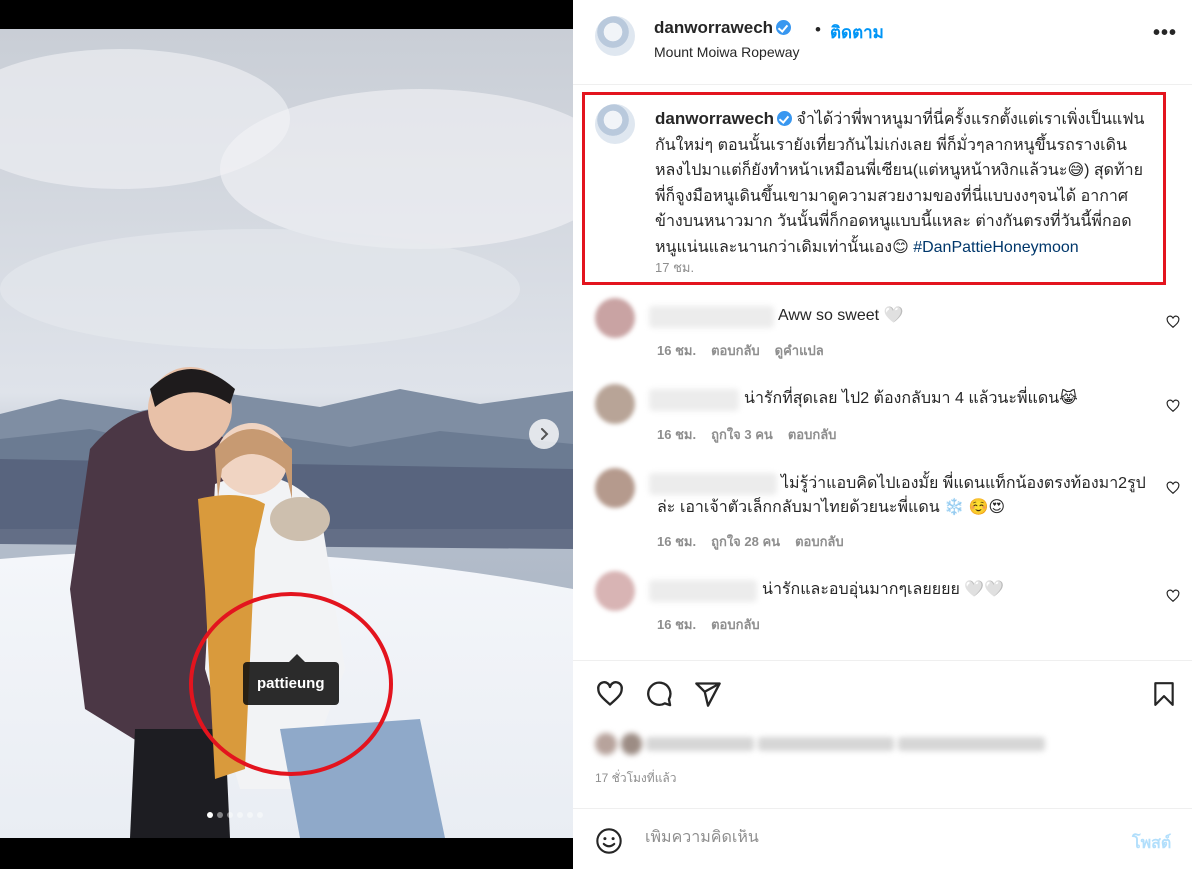 The width and height of the screenshot is (1192, 869). I want to click on caption-username: danworrawech, so click(714, 118).